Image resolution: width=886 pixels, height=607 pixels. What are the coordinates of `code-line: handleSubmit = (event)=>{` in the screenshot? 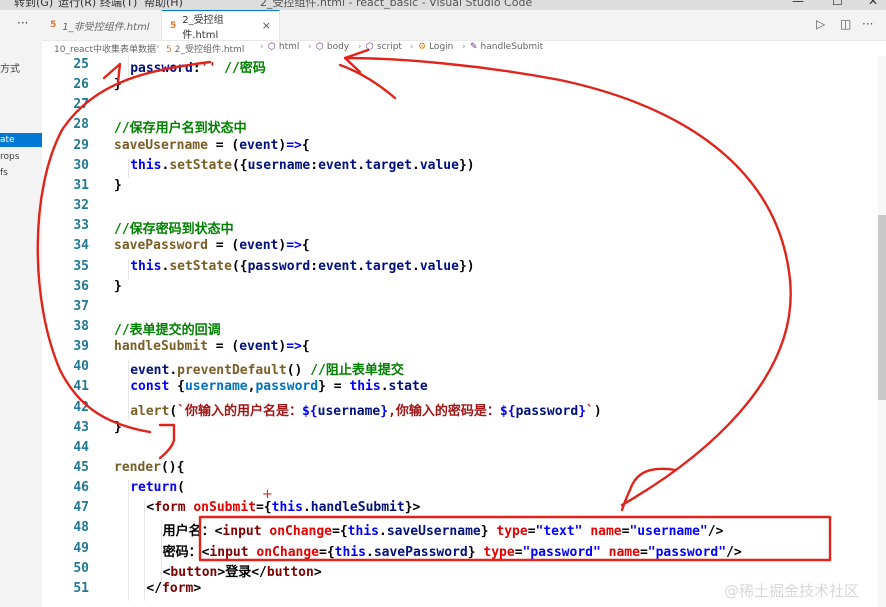 It's located at (212, 346).